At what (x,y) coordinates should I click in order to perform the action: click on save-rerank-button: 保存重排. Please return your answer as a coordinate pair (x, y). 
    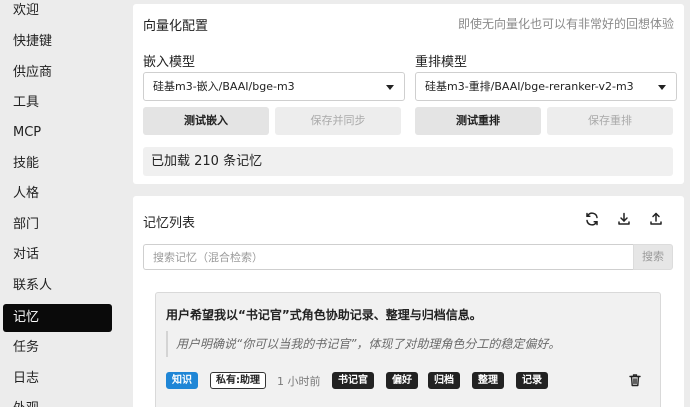
    Looking at the image, I should click on (610, 121).